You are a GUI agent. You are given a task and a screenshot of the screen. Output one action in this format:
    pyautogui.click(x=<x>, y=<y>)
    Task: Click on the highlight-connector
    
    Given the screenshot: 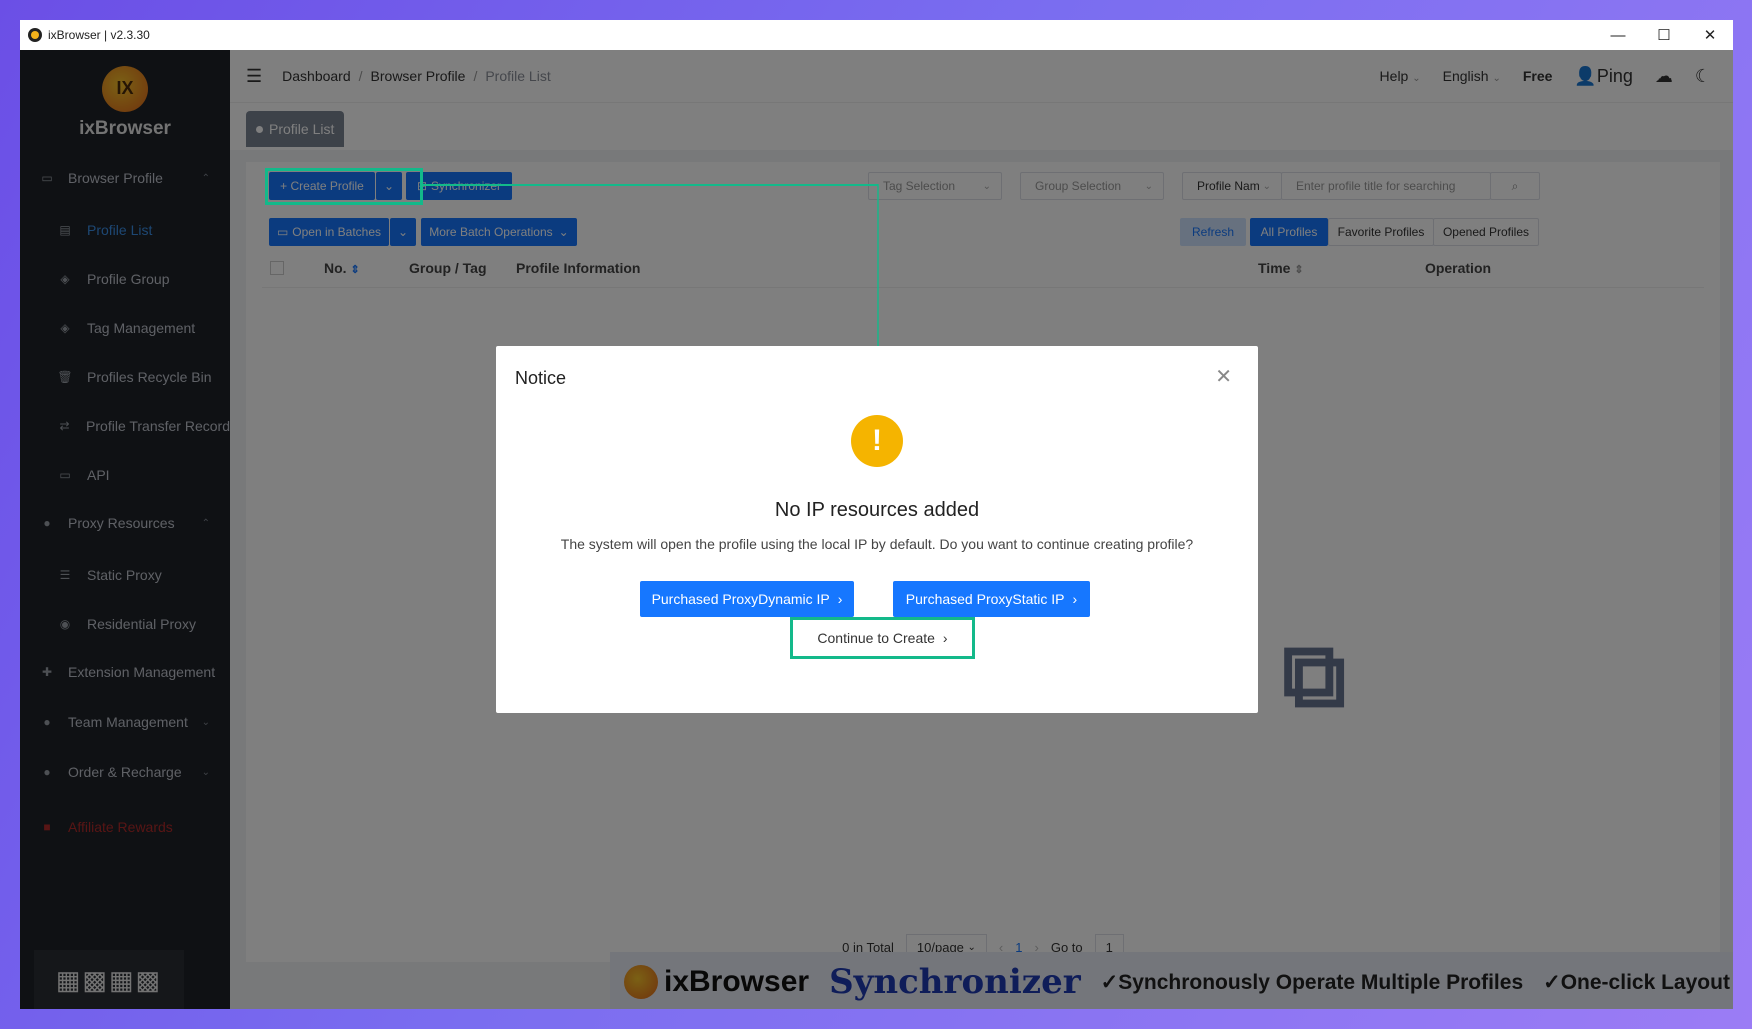 What is the action you would take?
    pyautogui.click(x=650, y=185)
    